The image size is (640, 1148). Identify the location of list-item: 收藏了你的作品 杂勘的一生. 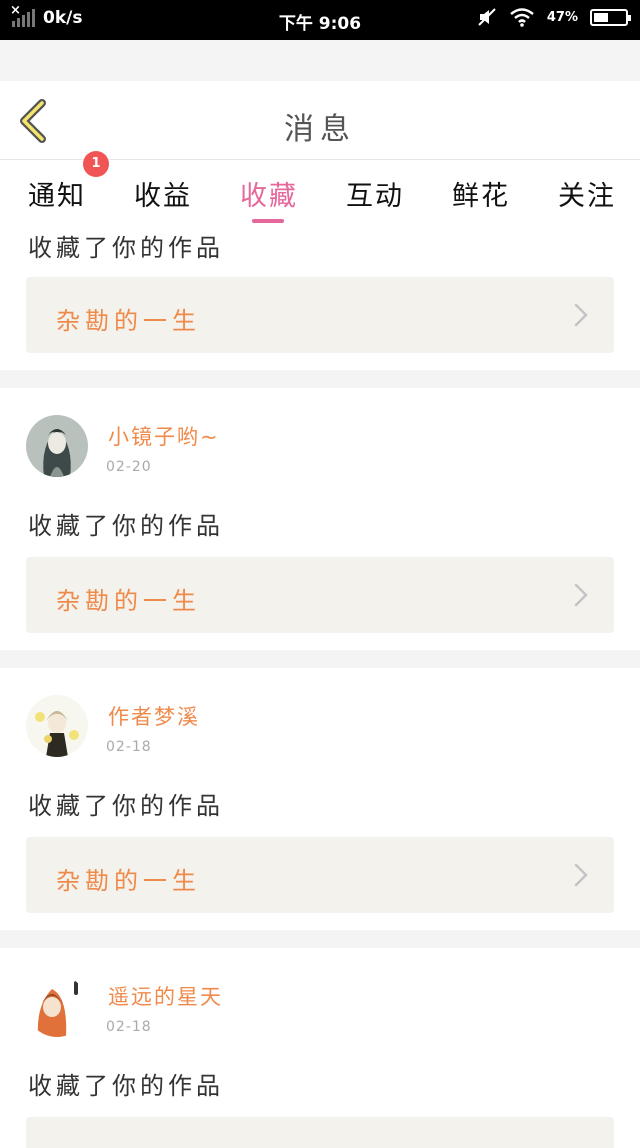
(320, 297).